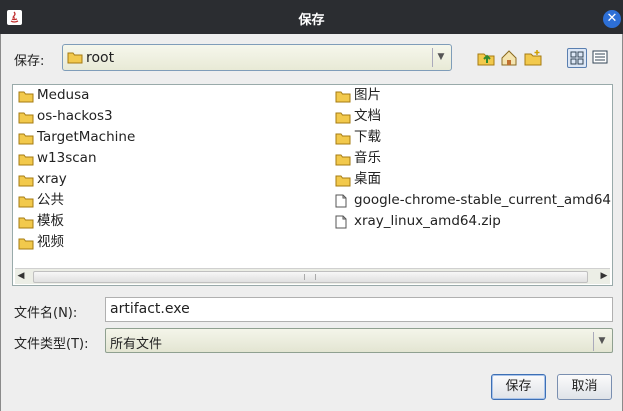  Describe the element at coordinates (518, 387) in the screenshot. I see `save-button: 保存` at that location.